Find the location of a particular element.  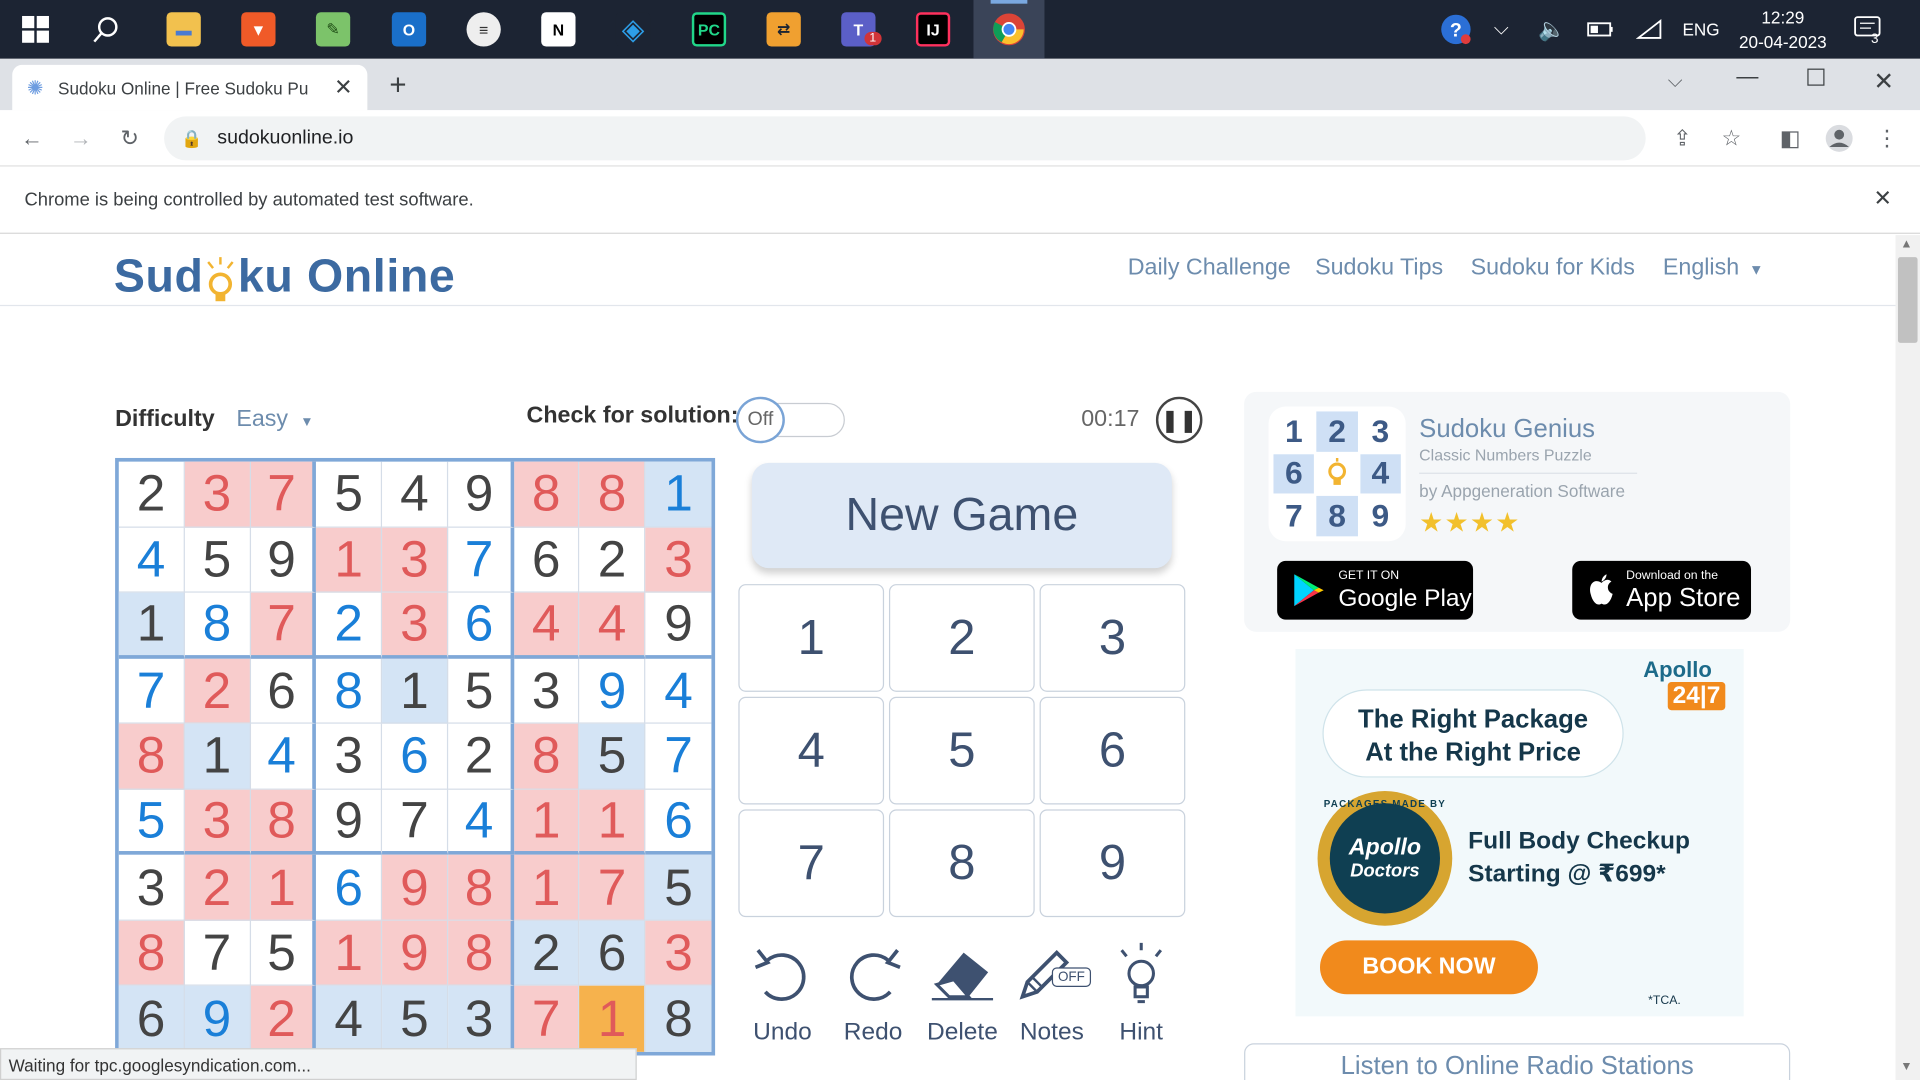

sudoku-cell-r2c3: 9 is located at coordinates (283, 560).